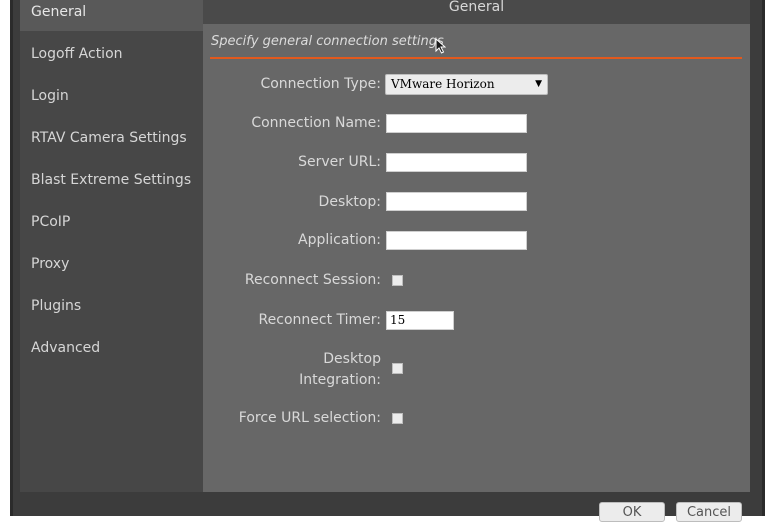 This screenshot has height=523, width=780. What do you see at coordinates (756, 246) in the screenshot?
I see `window-edge-right` at bounding box center [756, 246].